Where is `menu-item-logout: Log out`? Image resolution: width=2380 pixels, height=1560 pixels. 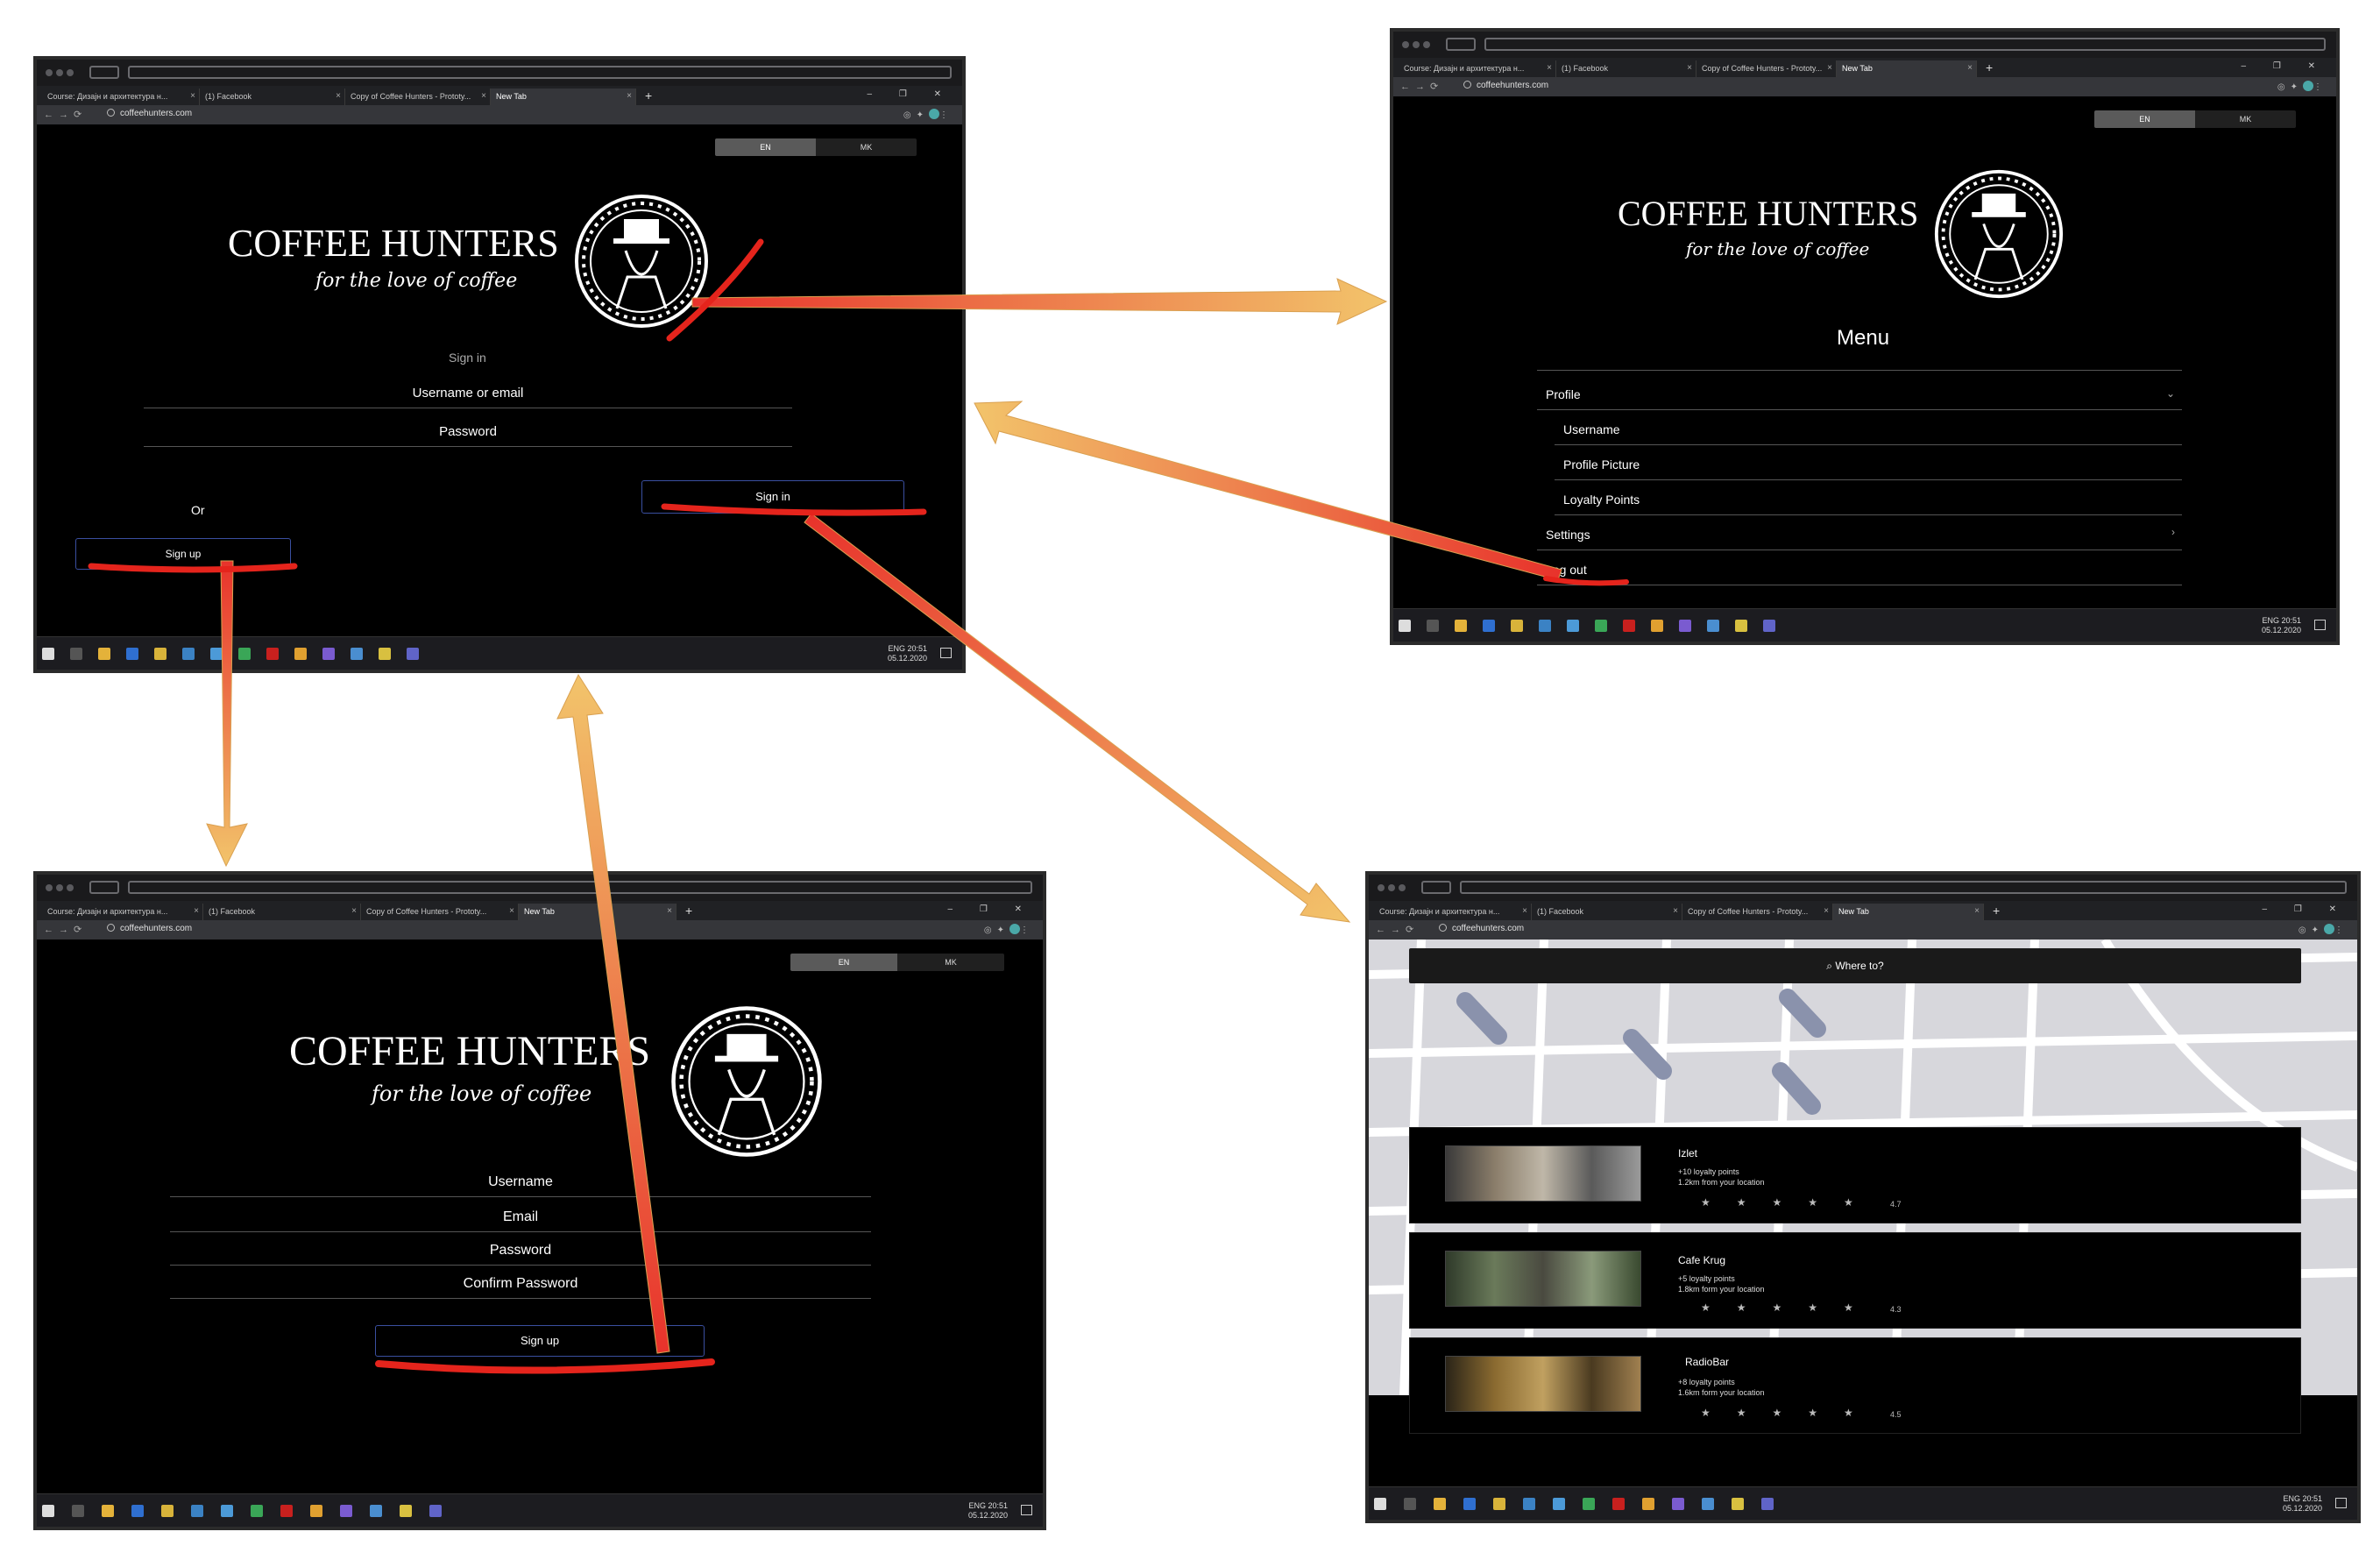 menu-item-logout: Log out is located at coordinates (1859, 567).